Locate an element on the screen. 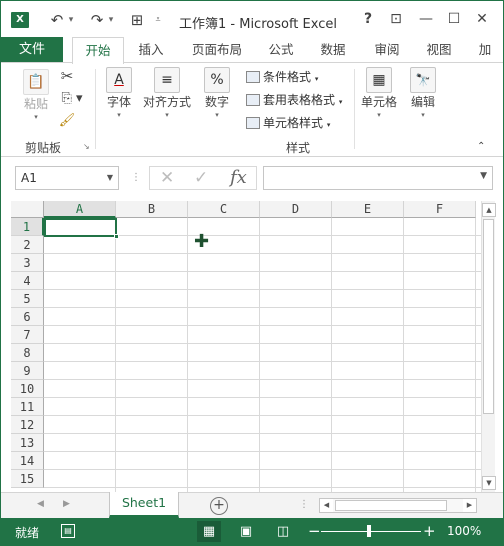 This screenshot has width=504, height=546. column-header-f: F is located at coordinates (440, 209).